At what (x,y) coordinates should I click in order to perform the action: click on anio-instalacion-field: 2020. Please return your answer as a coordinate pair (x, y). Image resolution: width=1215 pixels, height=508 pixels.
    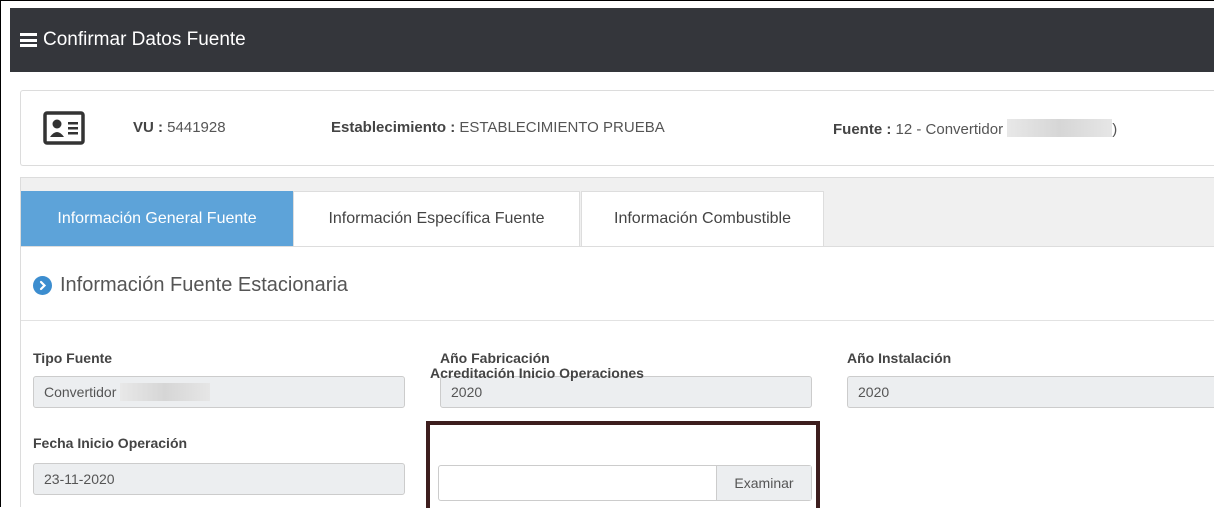
    Looking at the image, I should click on (1030, 392).